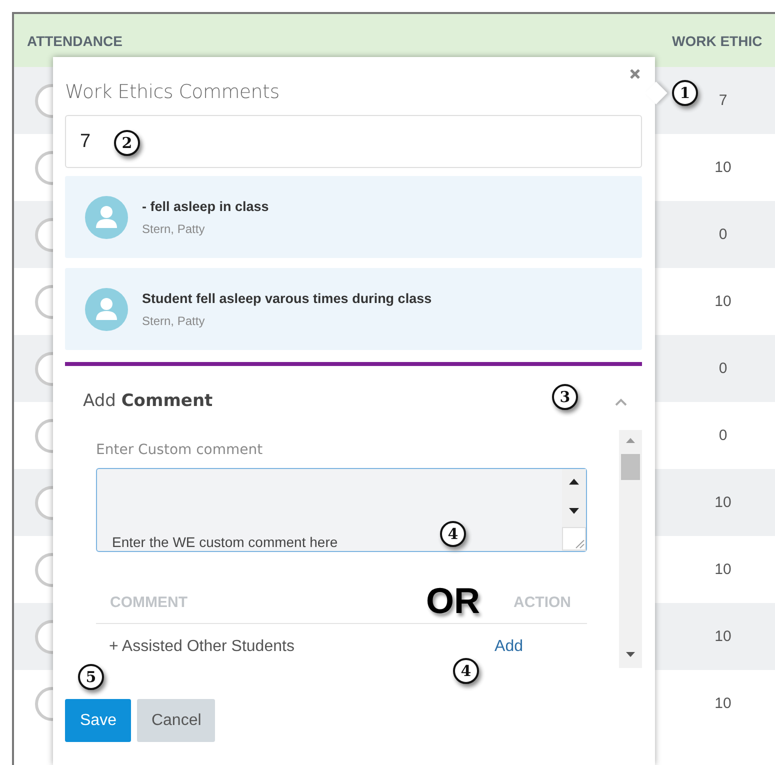 The height and width of the screenshot is (765, 775). What do you see at coordinates (287, 298) in the screenshot?
I see `comment-text: Student fell asleep varous times during class` at bounding box center [287, 298].